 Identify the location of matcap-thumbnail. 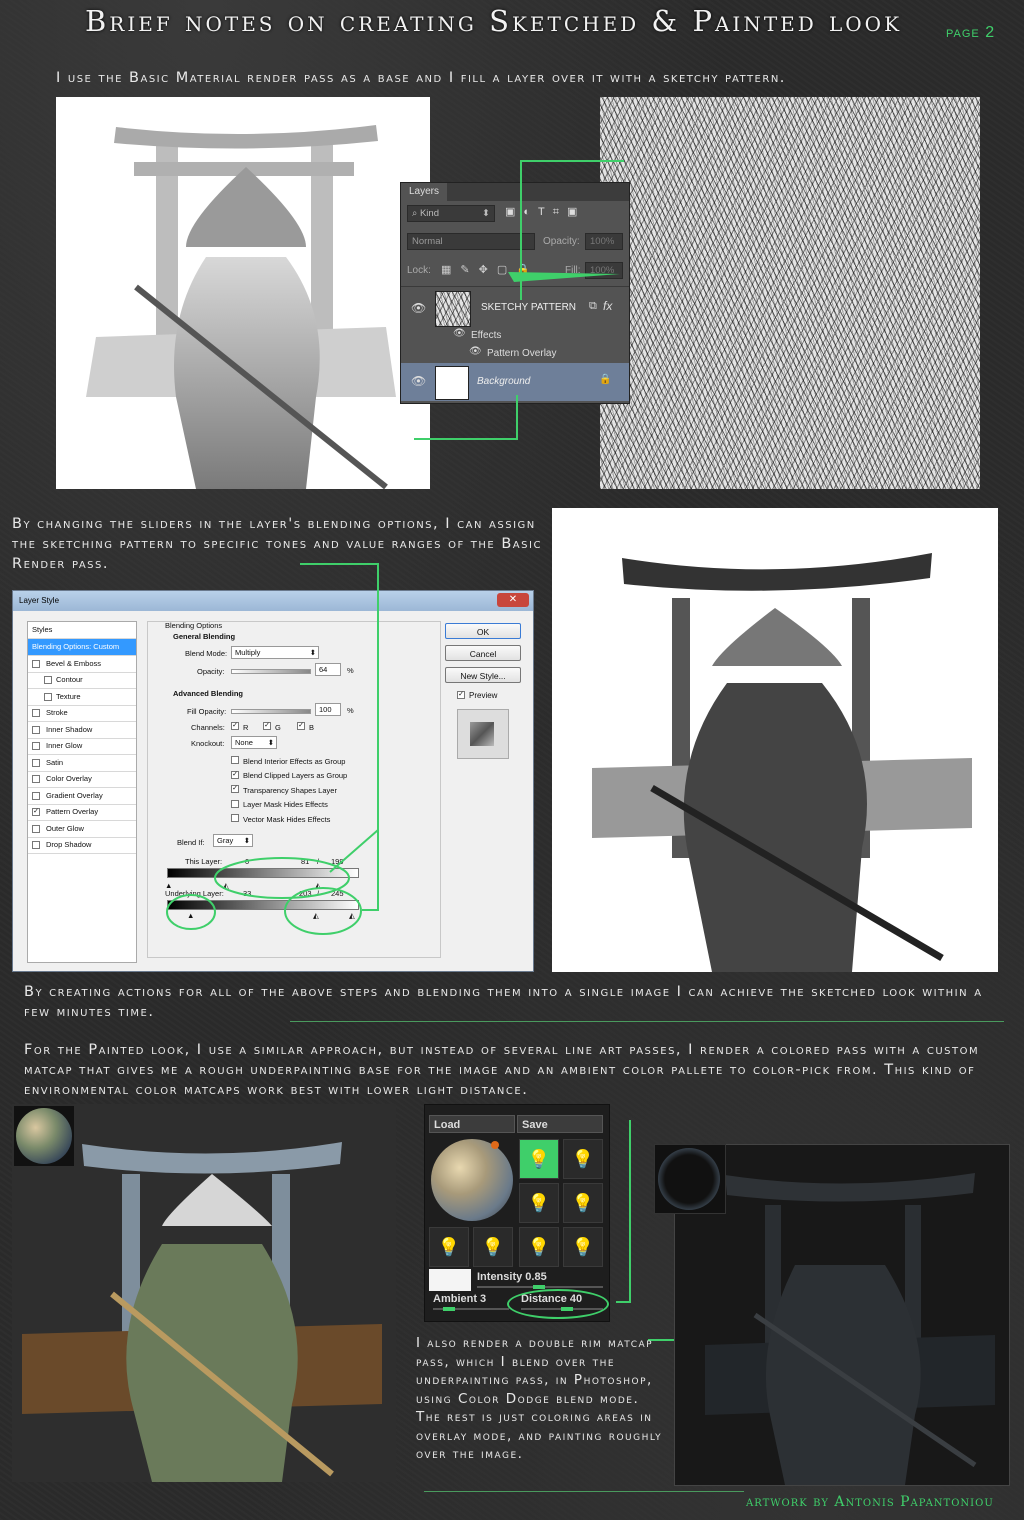
(44, 1136).